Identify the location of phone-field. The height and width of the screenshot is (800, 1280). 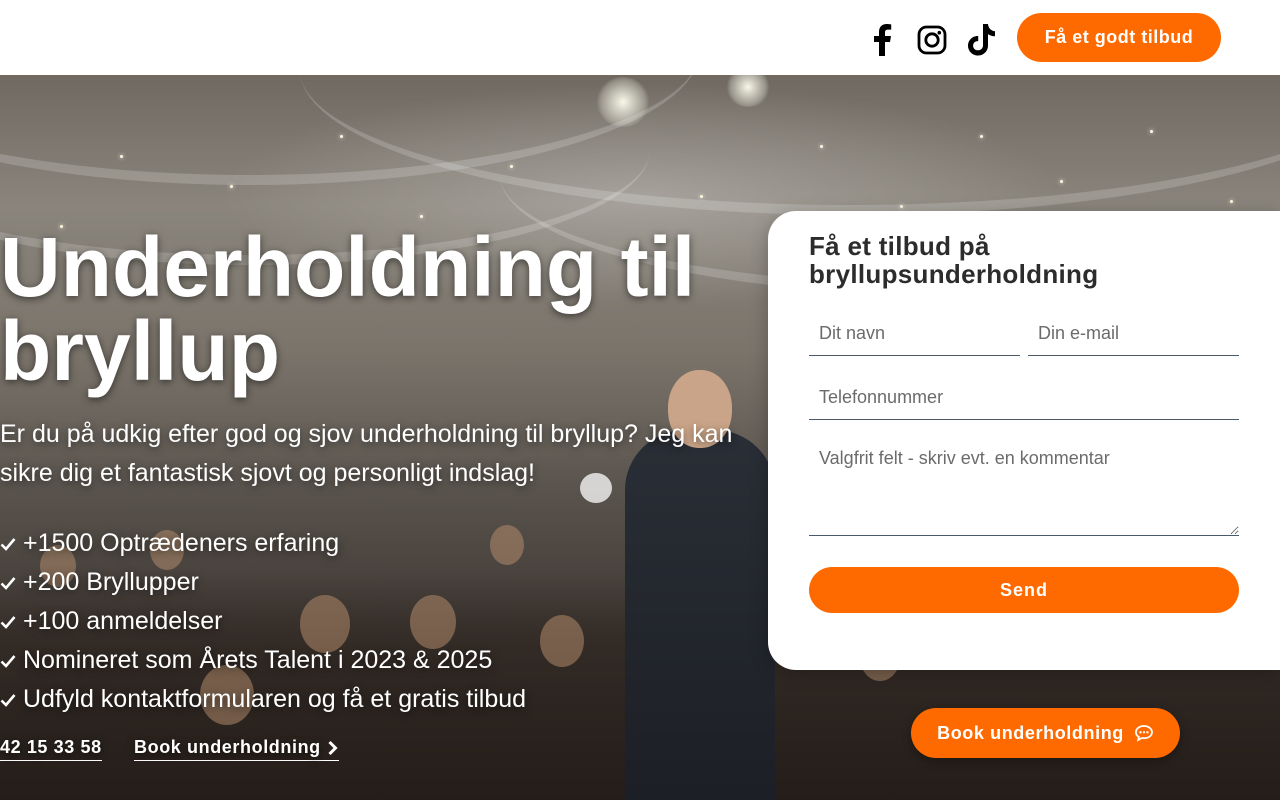
(1024, 398).